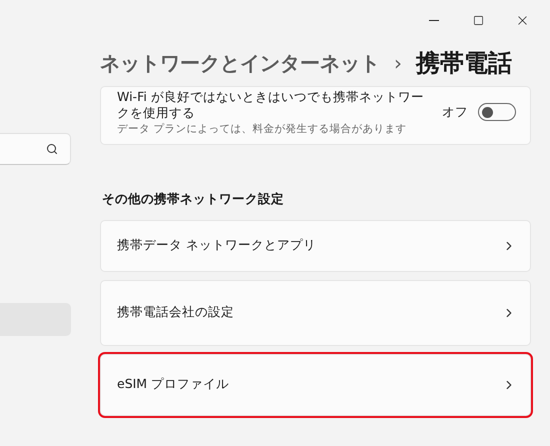 This screenshot has width=550, height=446. I want to click on maximize-icon, so click(478, 20).